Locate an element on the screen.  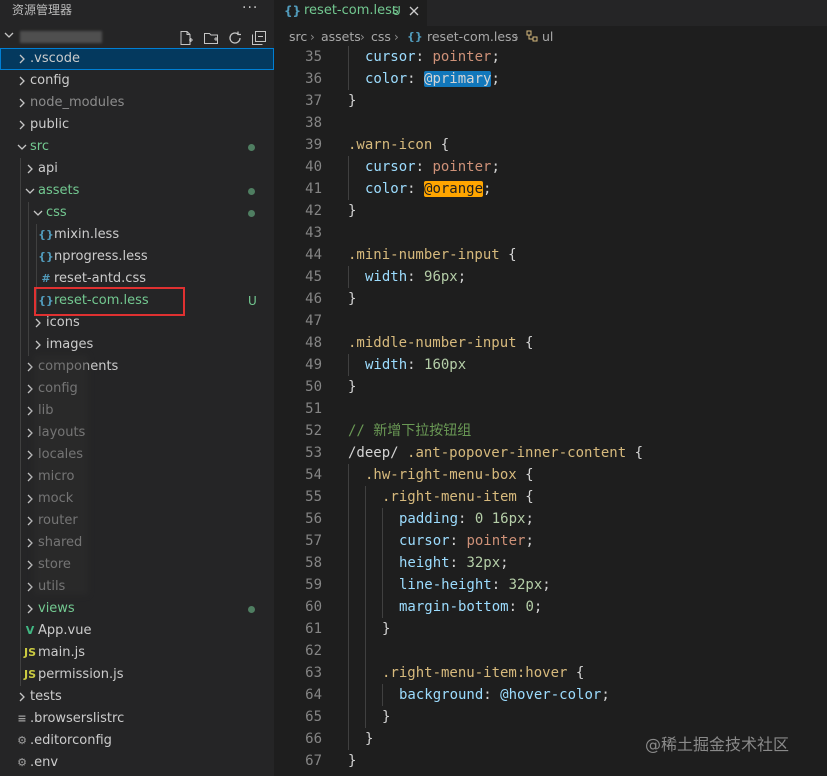
breadcrumb-file: reset-com.less is located at coordinates (472, 37).